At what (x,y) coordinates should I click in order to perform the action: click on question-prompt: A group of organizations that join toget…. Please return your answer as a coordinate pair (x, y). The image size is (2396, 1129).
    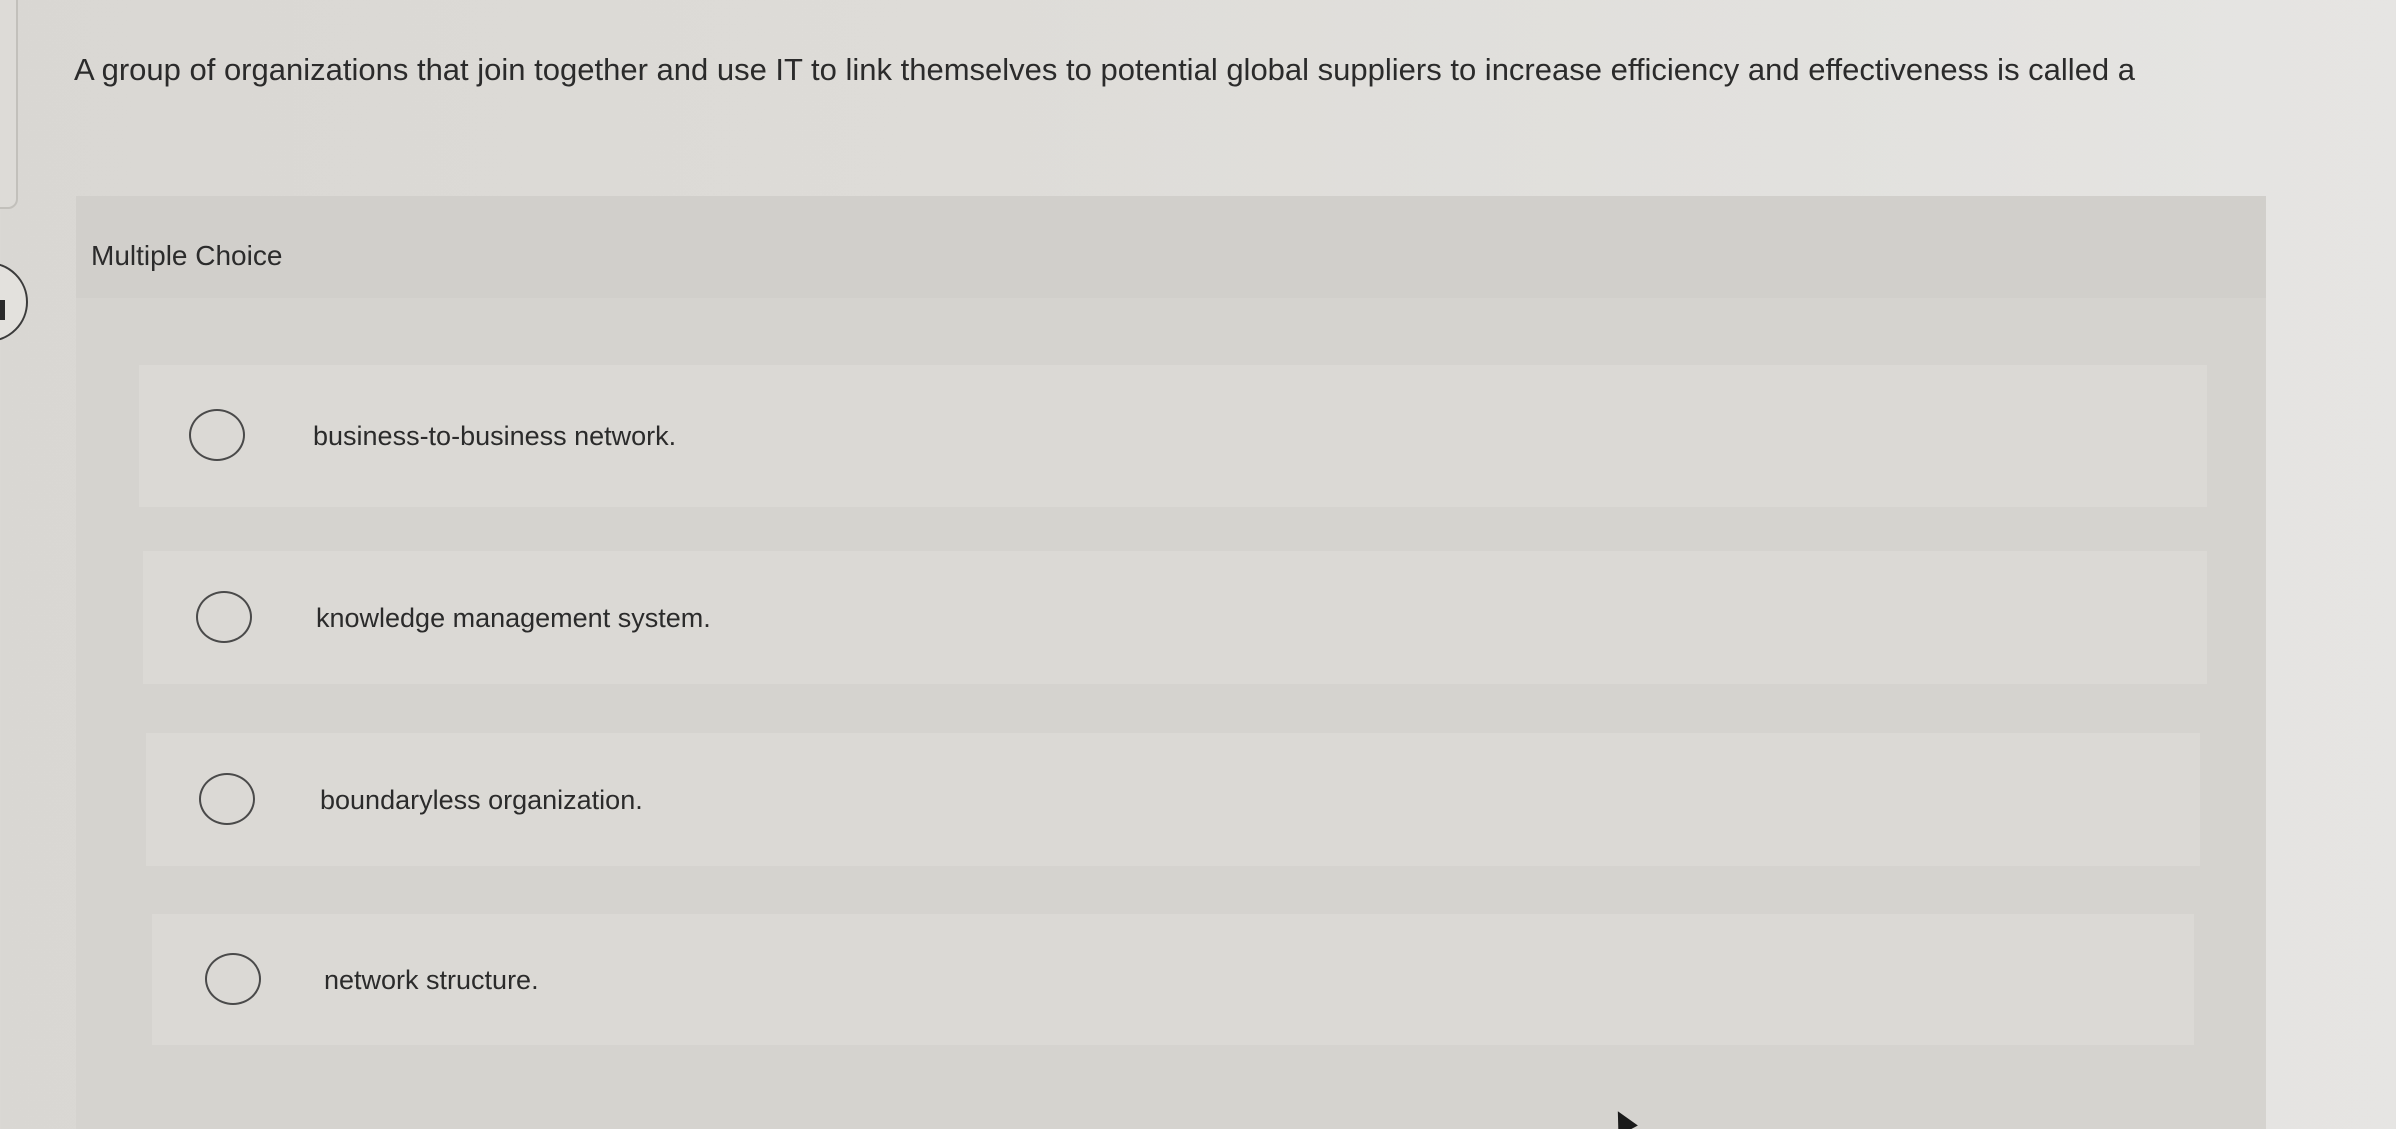
    Looking at the image, I should click on (1105, 69).